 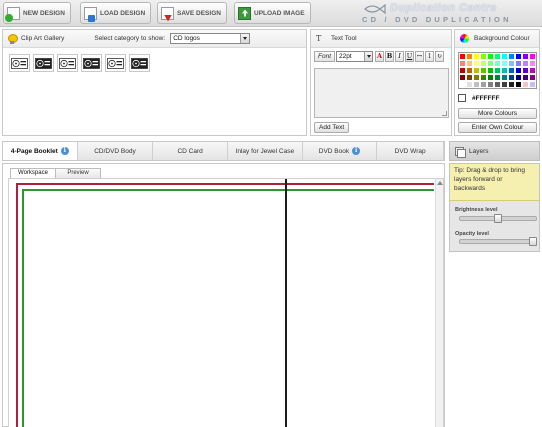 I want to click on category-select: CD logos, so click(x=210, y=38).